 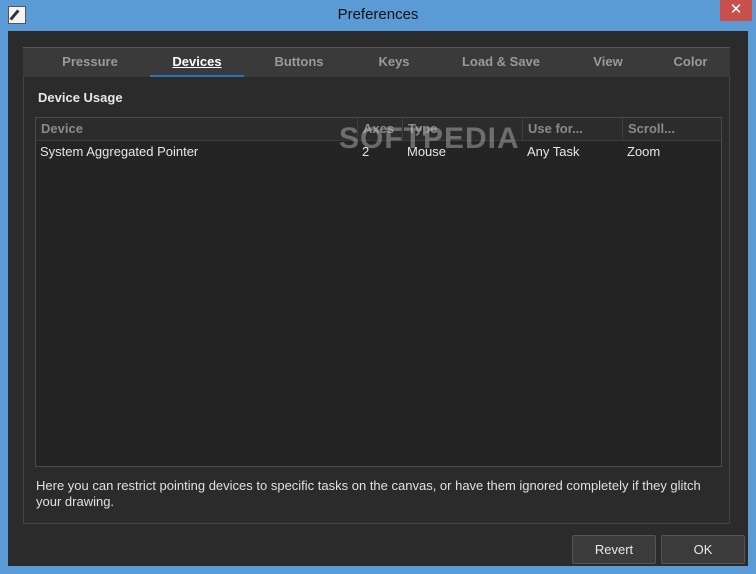 I want to click on column-header-type: Type, so click(x=463, y=129).